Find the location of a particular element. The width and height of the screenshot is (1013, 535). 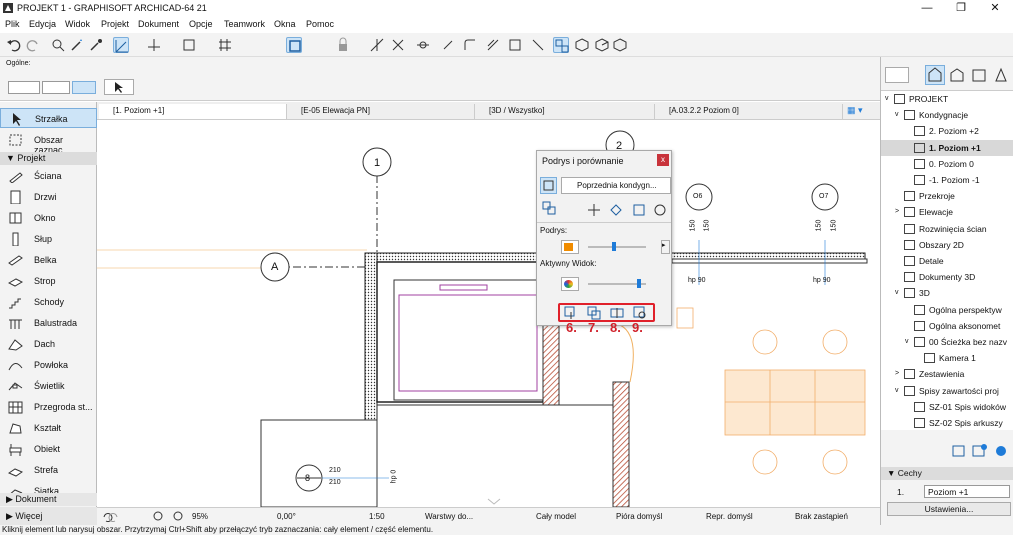

tab-elevation: [E-05 Elewacja PN] is located at coordinates (381, 111).